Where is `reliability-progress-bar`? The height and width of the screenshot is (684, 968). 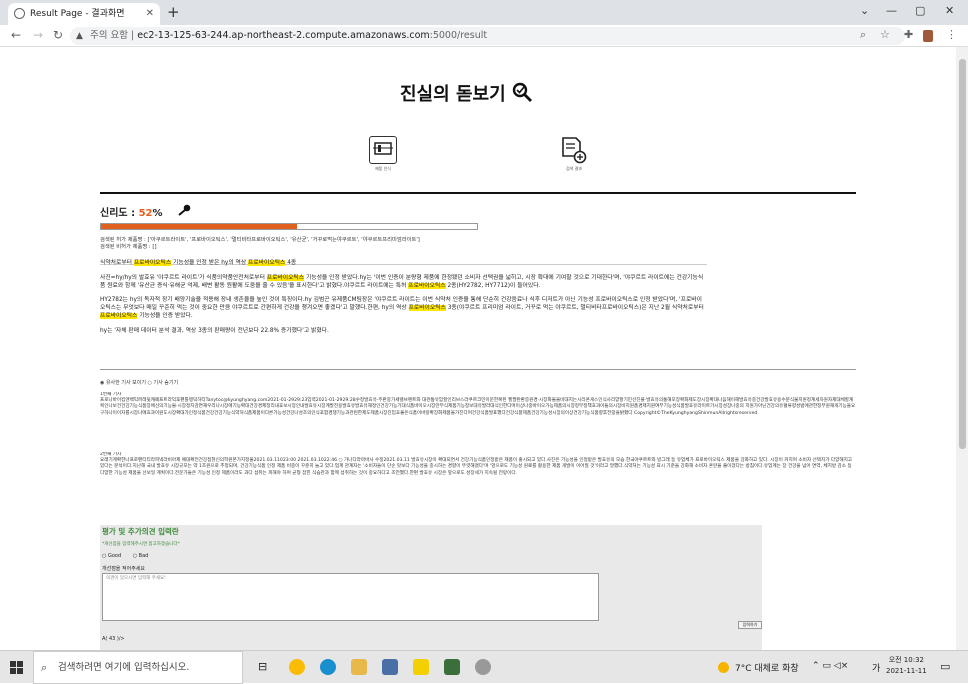
reliability-progress-bar is located at coordinates (289, 226).